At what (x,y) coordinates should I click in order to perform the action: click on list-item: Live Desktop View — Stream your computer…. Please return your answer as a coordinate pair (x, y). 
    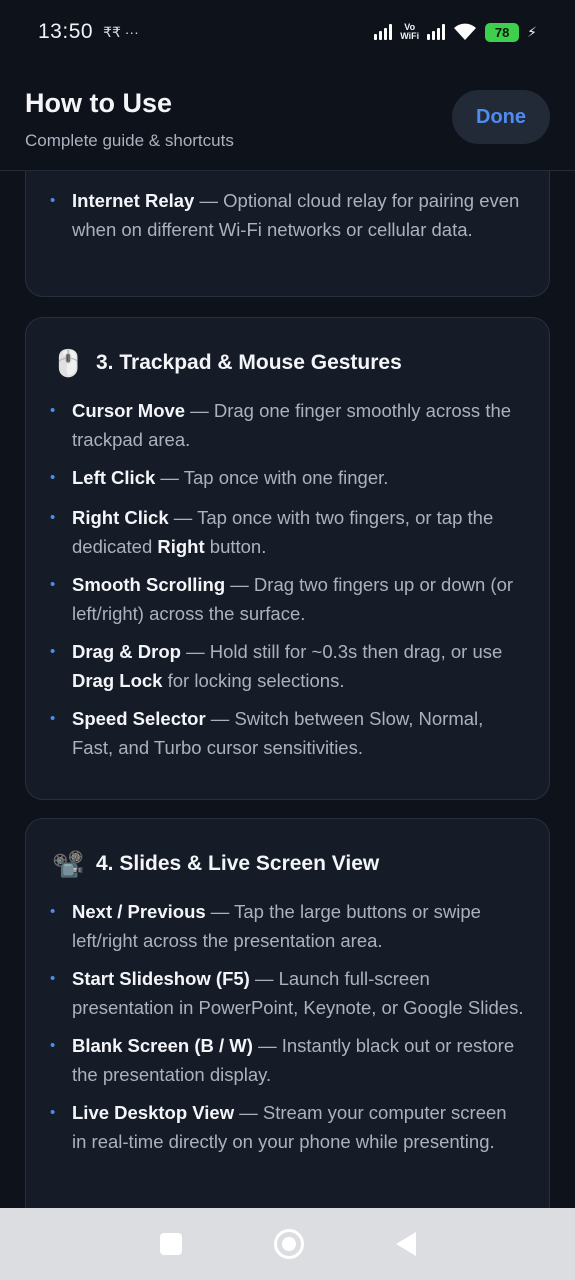
    Looking at the image, I should click on (287, 1127).